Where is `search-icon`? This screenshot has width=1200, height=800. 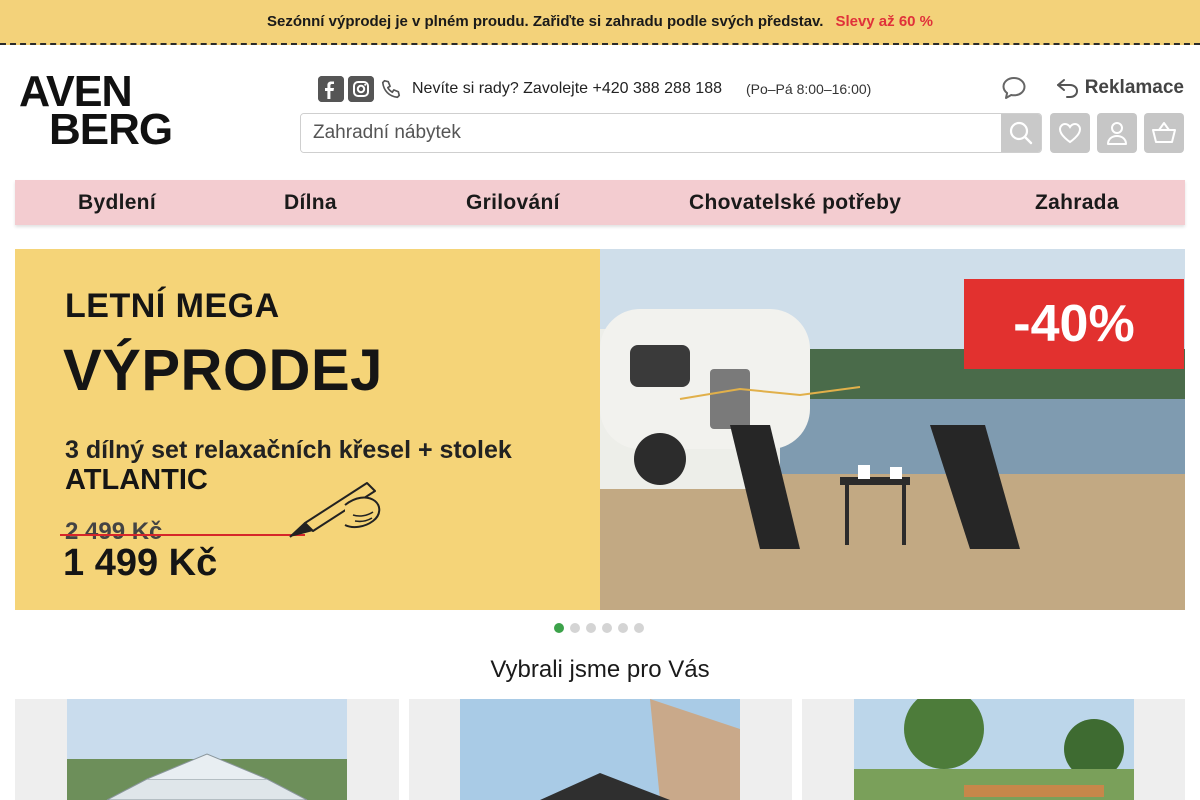
search-icon is located at coordinates (1021, 133).